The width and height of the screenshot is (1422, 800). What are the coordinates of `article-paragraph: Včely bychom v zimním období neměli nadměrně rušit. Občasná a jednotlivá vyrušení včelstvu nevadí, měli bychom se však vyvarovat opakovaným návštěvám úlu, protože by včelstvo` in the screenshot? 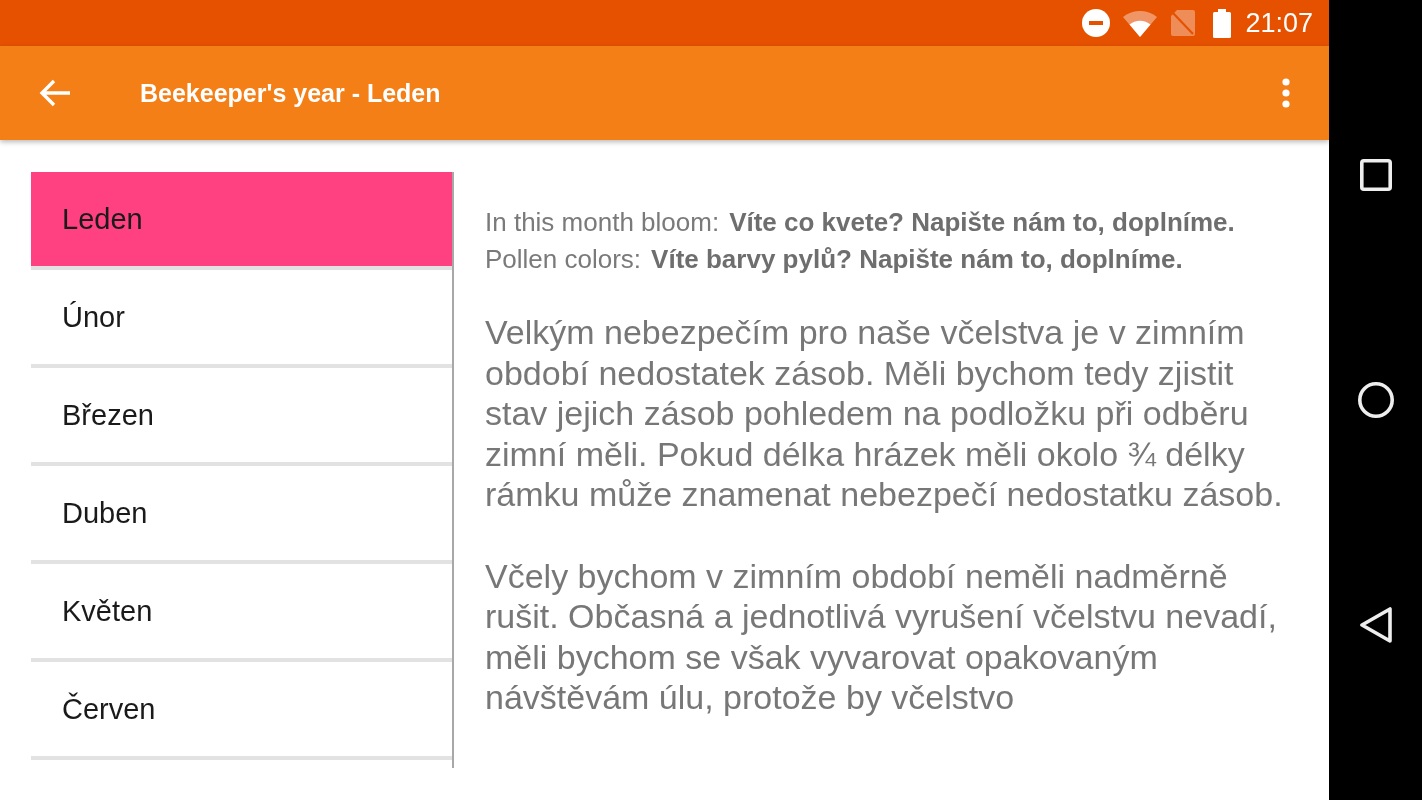 It's located at (881, 636).